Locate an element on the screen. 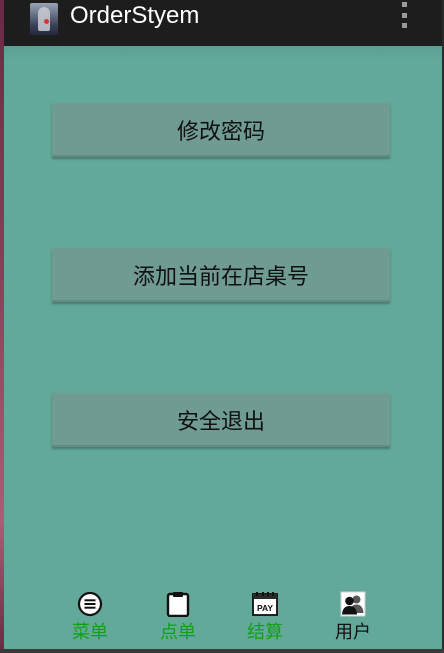 The image size is (444, 653). tab-pay-label: 结算 is located at coordinates (265, 632).